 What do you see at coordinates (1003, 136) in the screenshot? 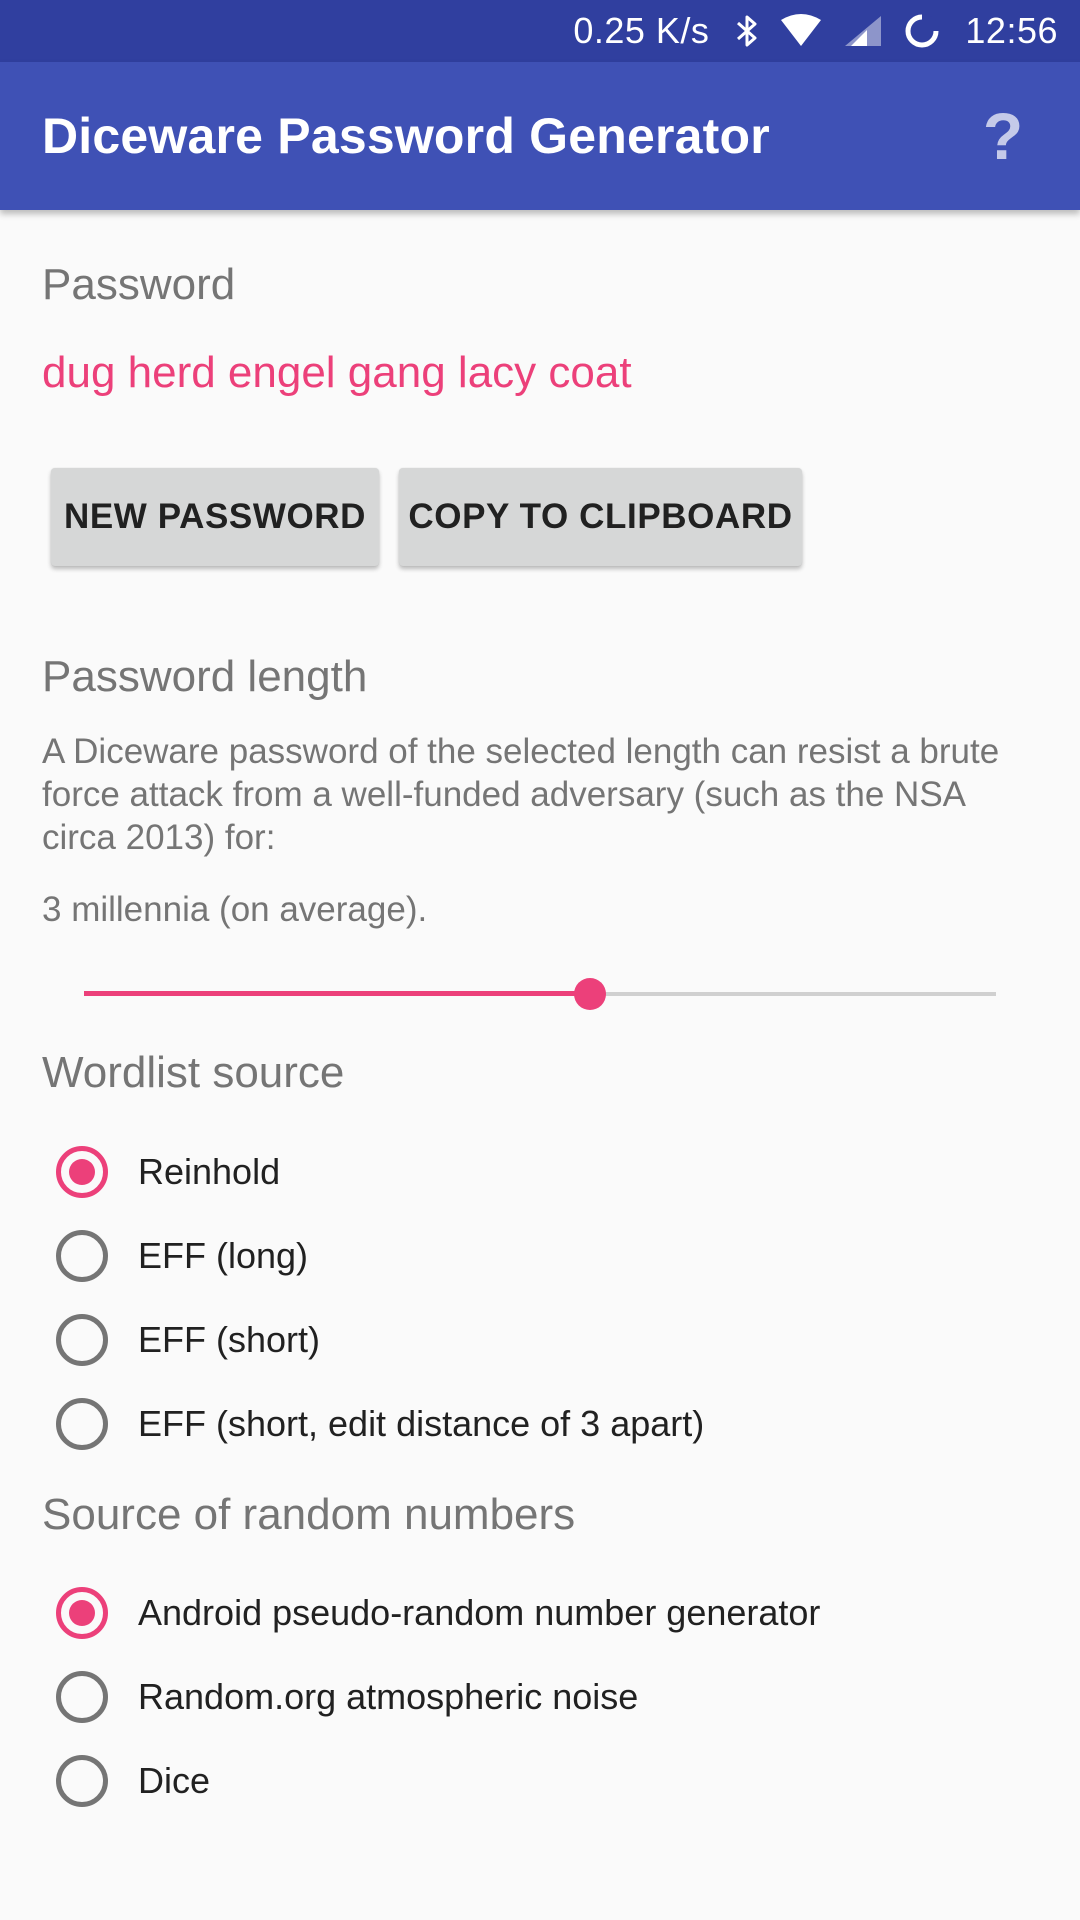
I see `help-button: ?` at bounding box center [1003, 136].